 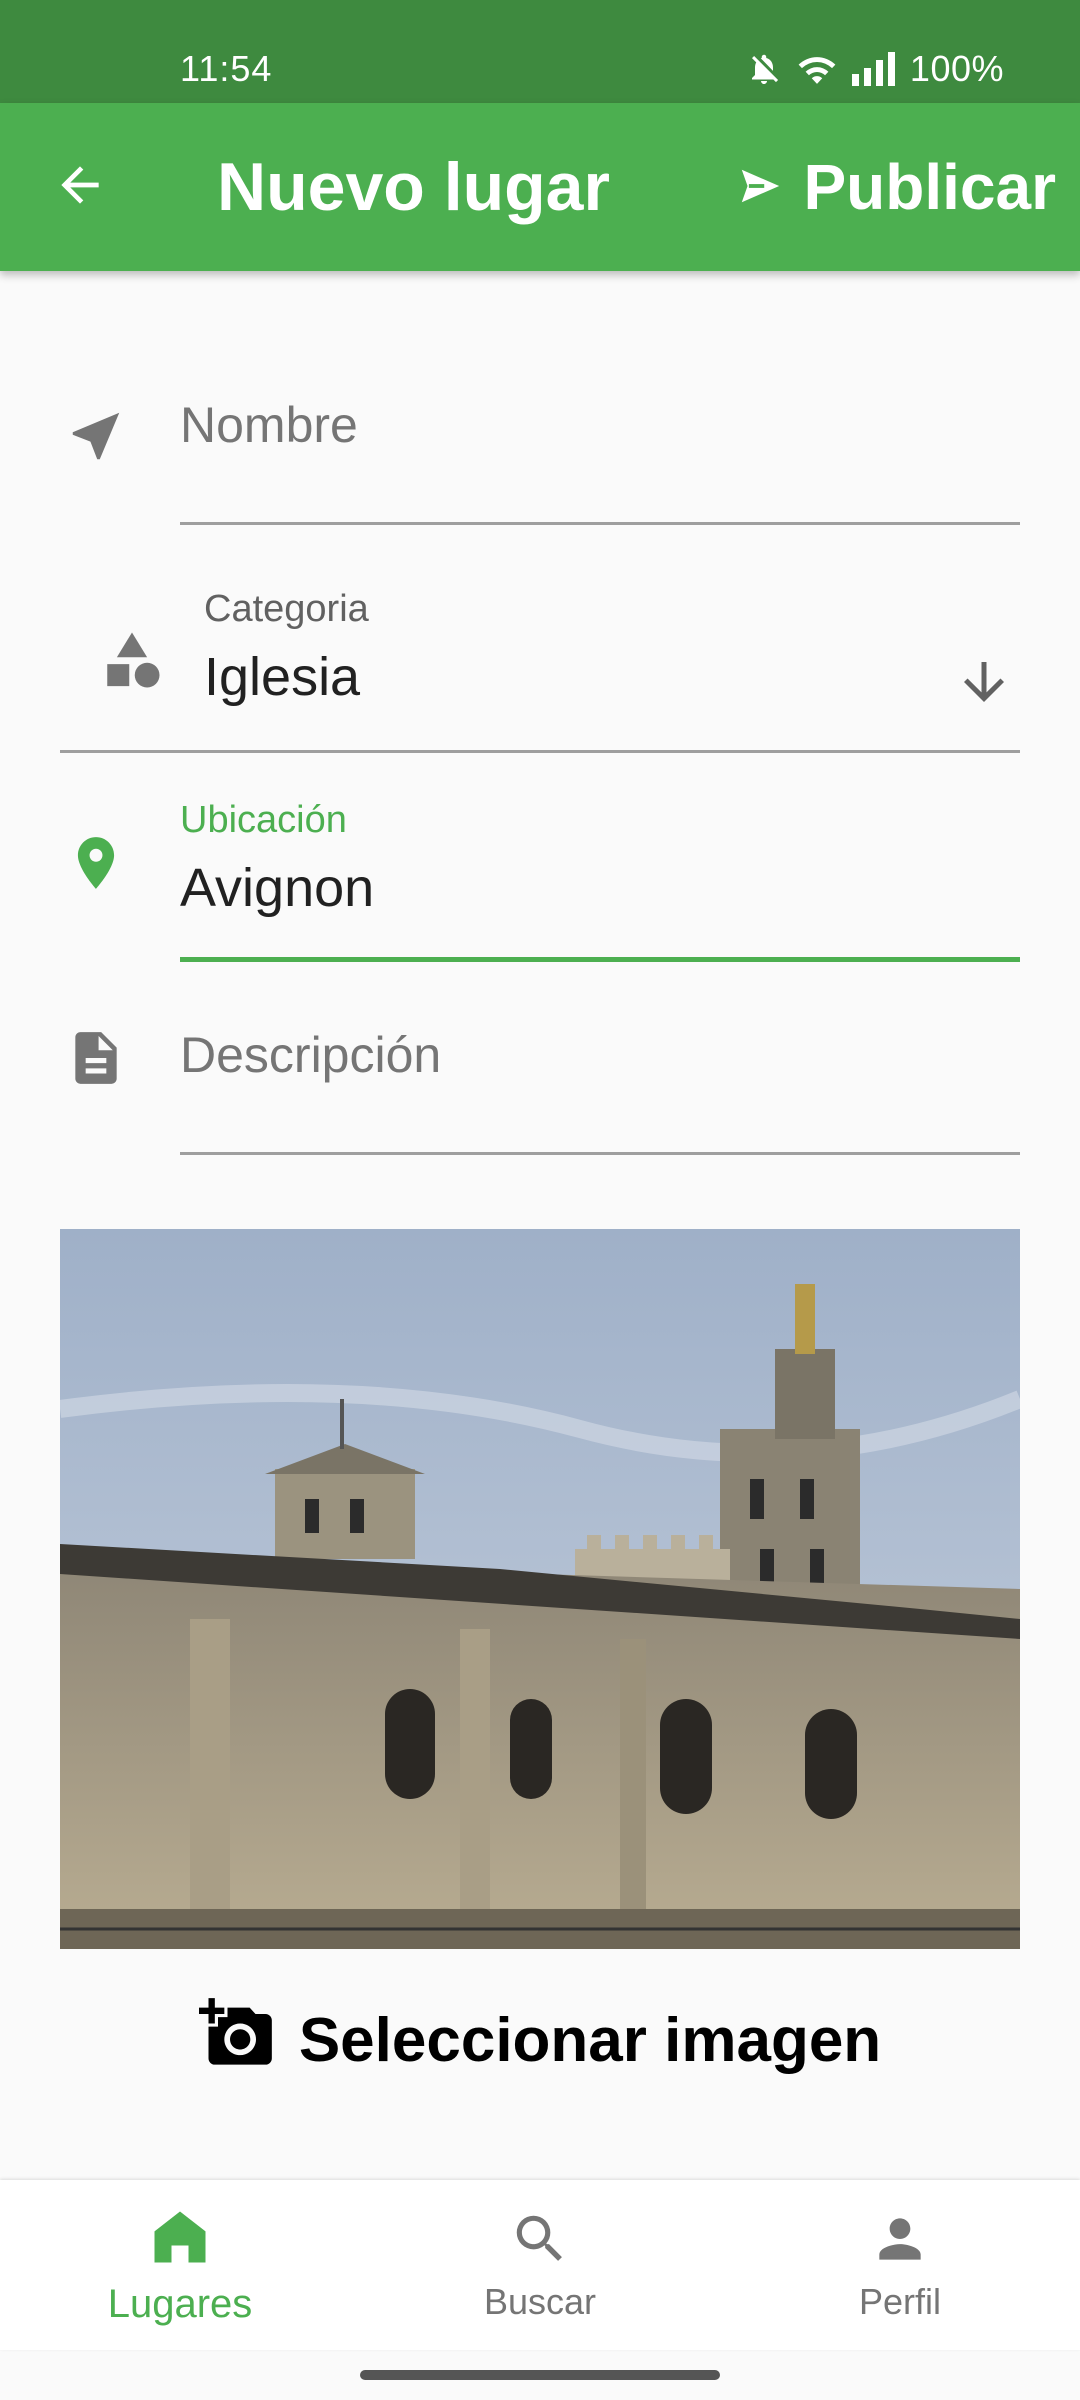 I want to click on notifications-off-icon, so click(x=764, y=69).